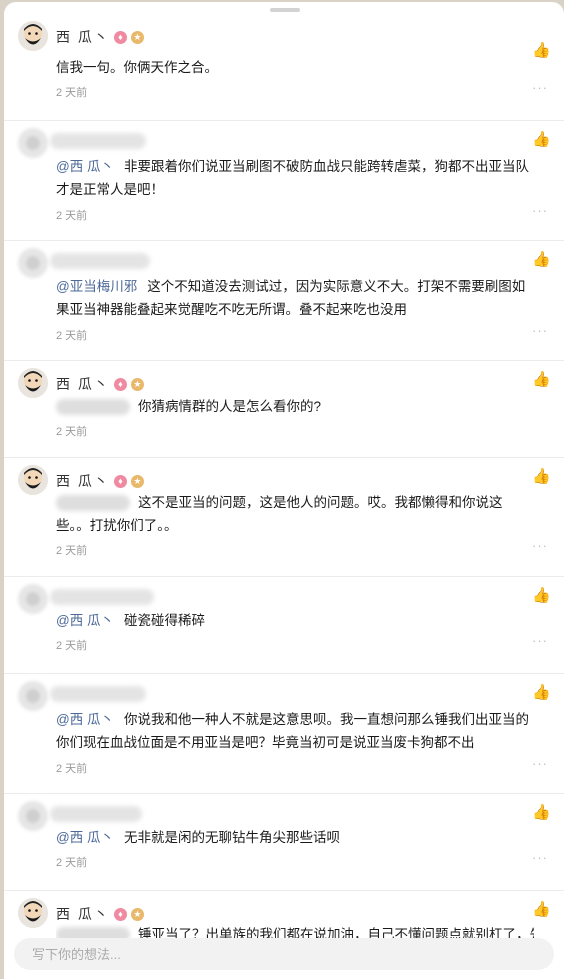 The height and width of the screenshot is (979, 564). I want to click on comment-text: 这不是亚当的问题，这是他人的问题。哎。我都懒得和你说这些。。打扰你们了。。, so click(295, 514).